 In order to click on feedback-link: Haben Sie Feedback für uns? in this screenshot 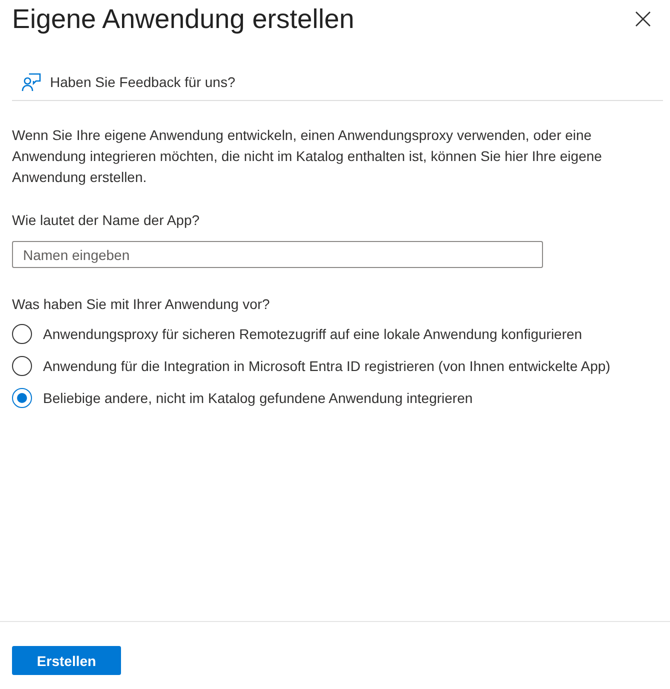, I will do `click(128, 82)`.